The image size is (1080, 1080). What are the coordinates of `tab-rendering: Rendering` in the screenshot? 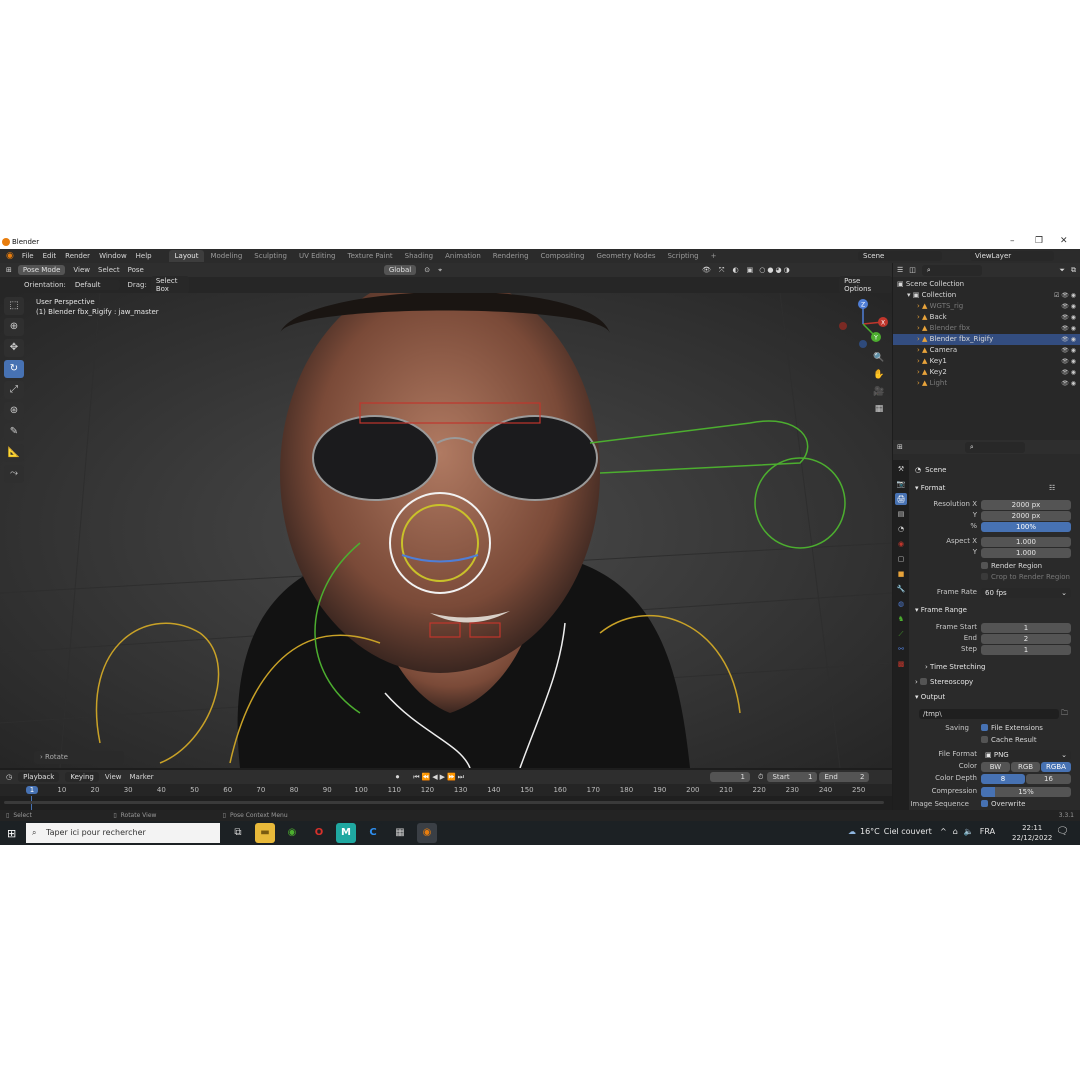 It's located at (511, 256).